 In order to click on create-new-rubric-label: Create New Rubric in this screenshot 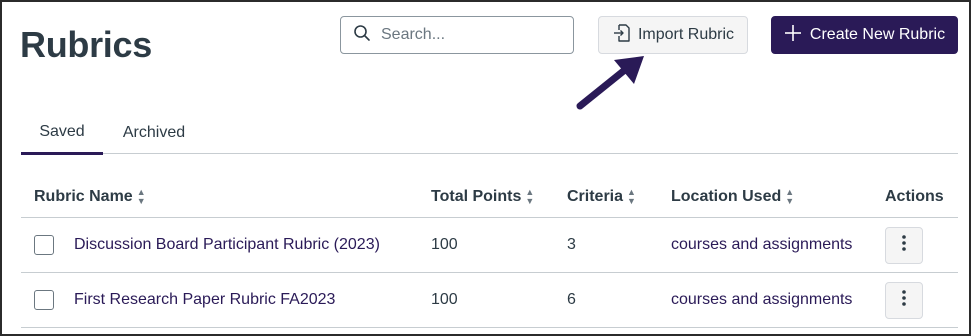, I will do `click(877, 34)`.